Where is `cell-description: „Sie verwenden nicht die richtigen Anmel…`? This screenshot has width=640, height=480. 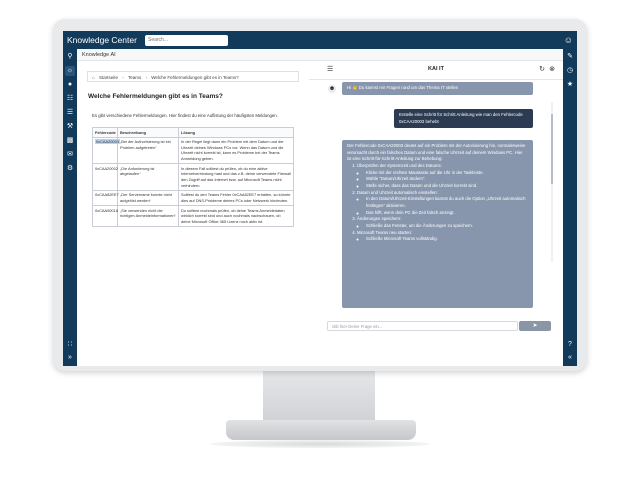
cell-description: „Sie verwenden nicht die richtigen Anmel… is located at coordinates (148, 216).